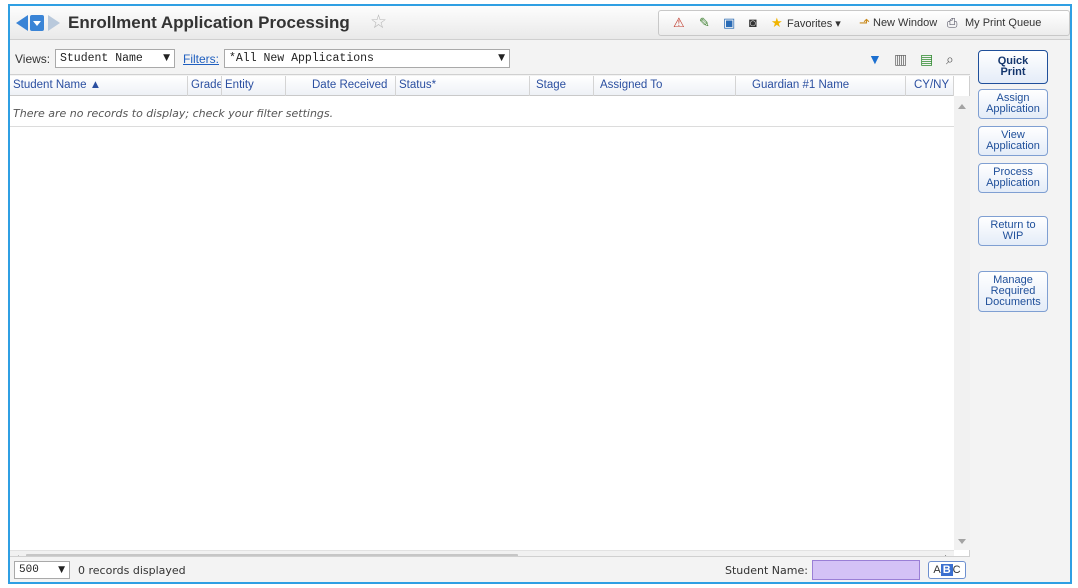  Describe the element at coordinates (956, 570) in the screenshot. I see `abc-c: C` at that location.